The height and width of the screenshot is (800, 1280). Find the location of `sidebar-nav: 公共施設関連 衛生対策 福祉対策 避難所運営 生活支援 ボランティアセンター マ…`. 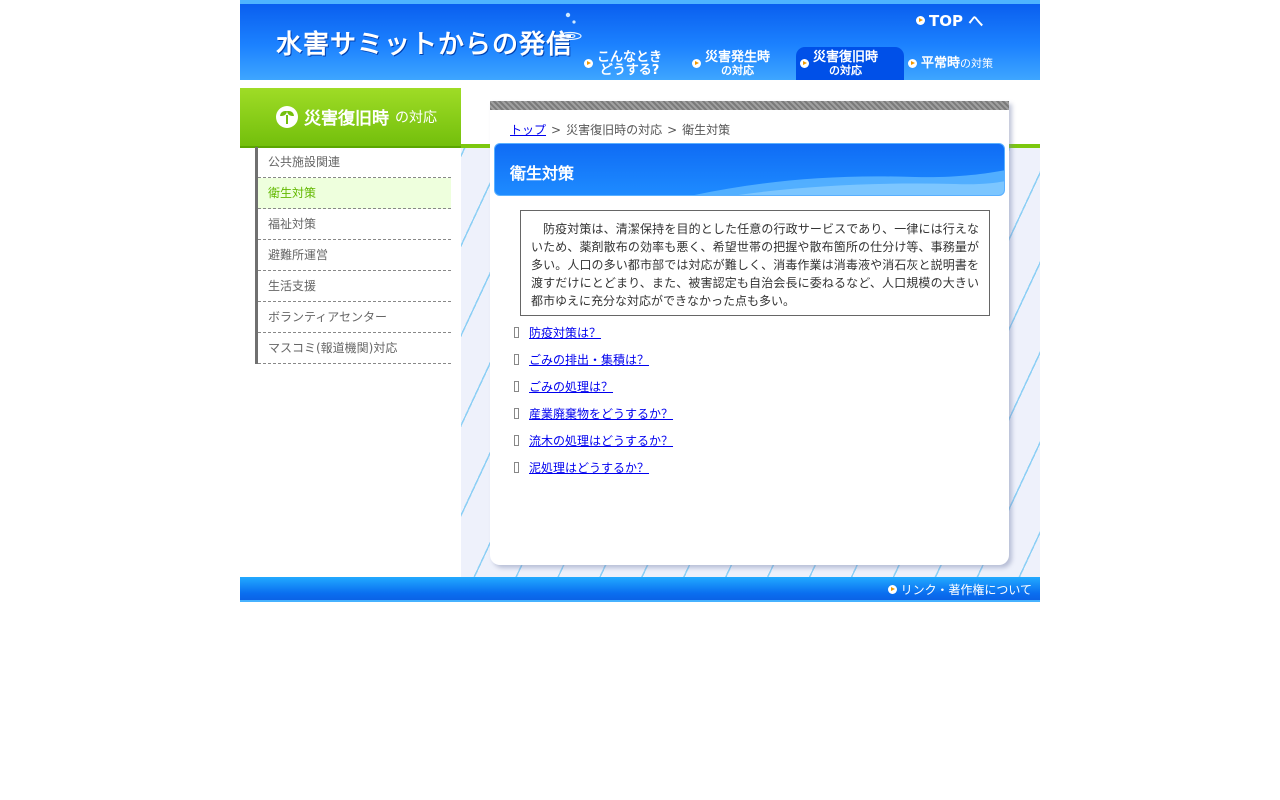

sidebar-nav: 公共施設関連 衛生対策 福祉対策 避難所運営 生活支援 ボランティアセンター マ… is located at coordinates (353, 255).